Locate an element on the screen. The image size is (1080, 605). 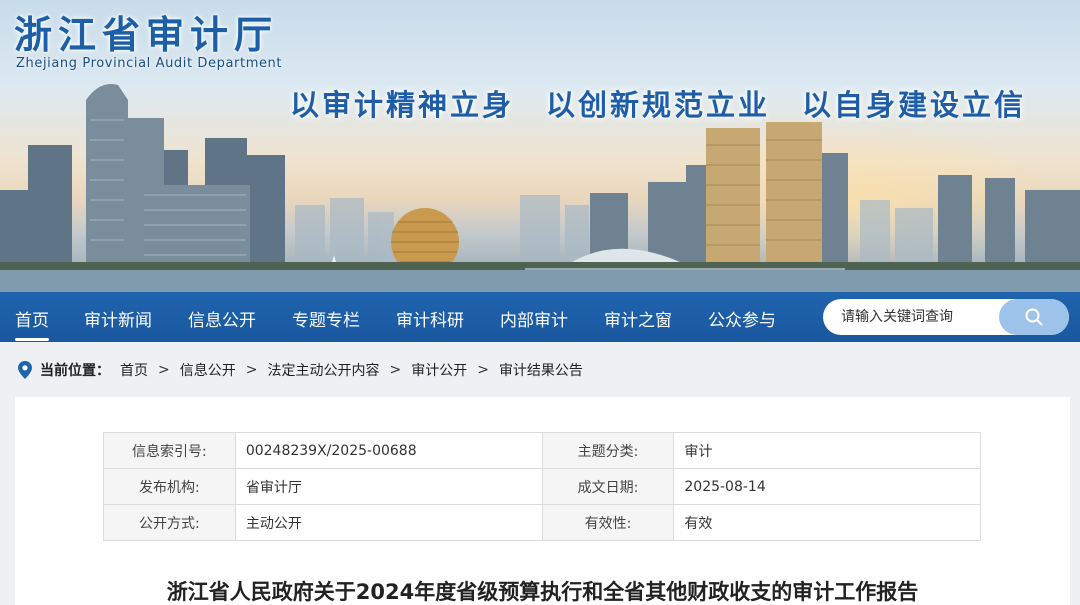
breadcrumb-audit-disclosure: 审计公开 is located at coordinates (439, 370).